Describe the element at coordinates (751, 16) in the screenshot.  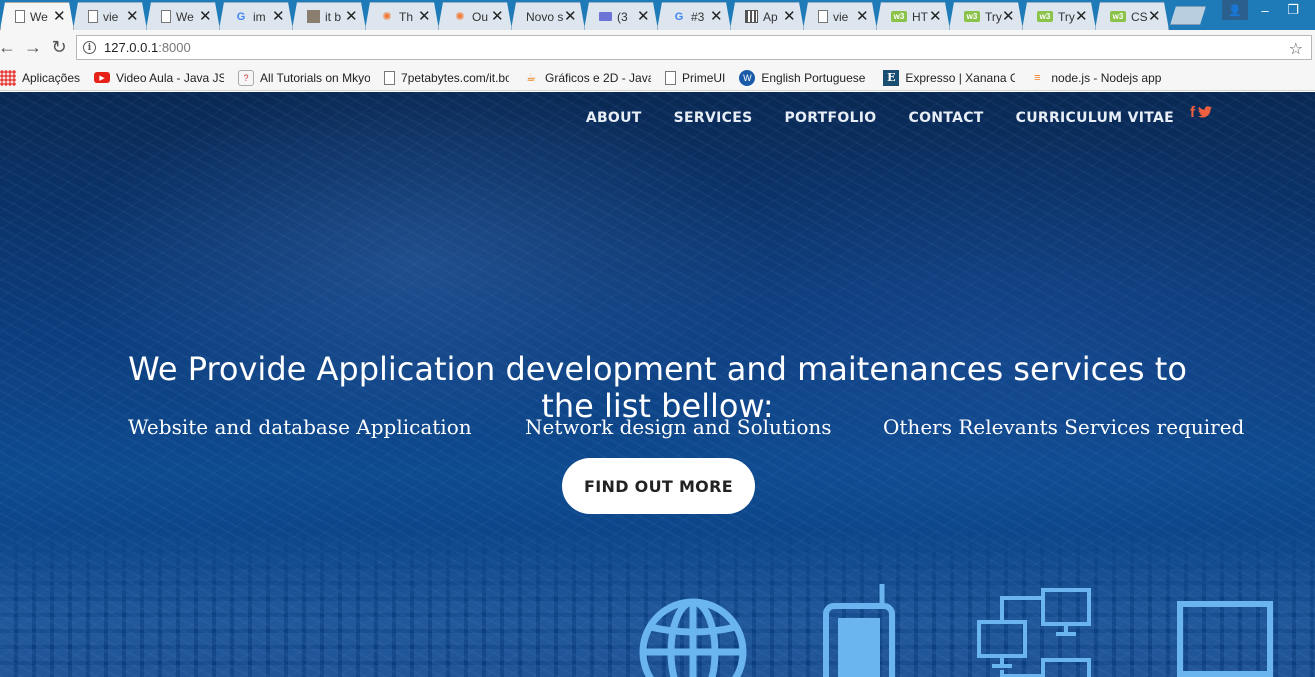
I see `app-icon` at that location.